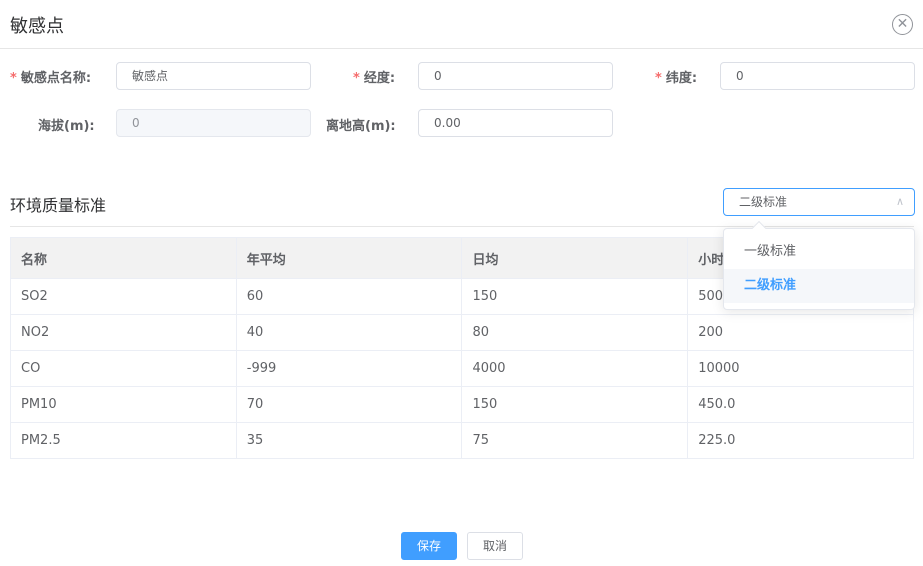 This screenshot has height=566, width=923. Describe the element at coordinates (66, 126) in the screenshot. I see `altitude-label: 海拔(m):` at that location.